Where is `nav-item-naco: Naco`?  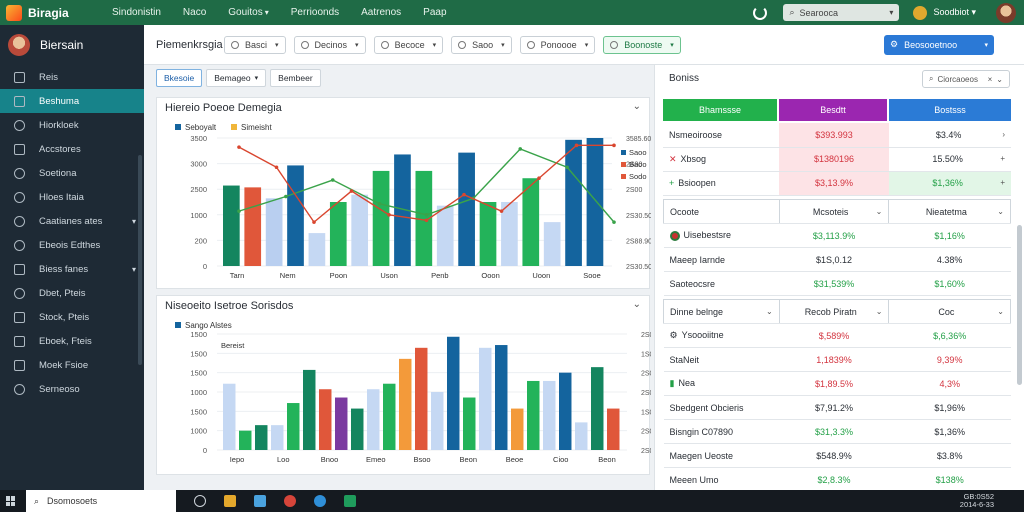 nav-item-naco: Naco is located at coordinates (194, 12).